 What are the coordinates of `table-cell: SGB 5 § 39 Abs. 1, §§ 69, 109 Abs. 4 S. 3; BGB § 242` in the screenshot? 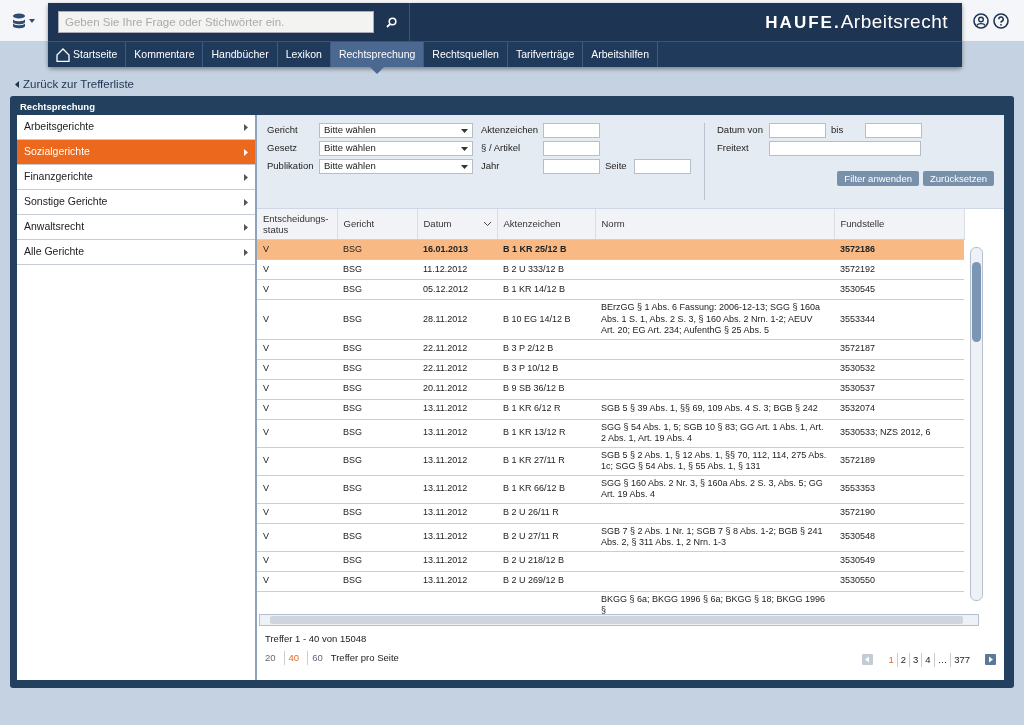 It's located at (709, 408).